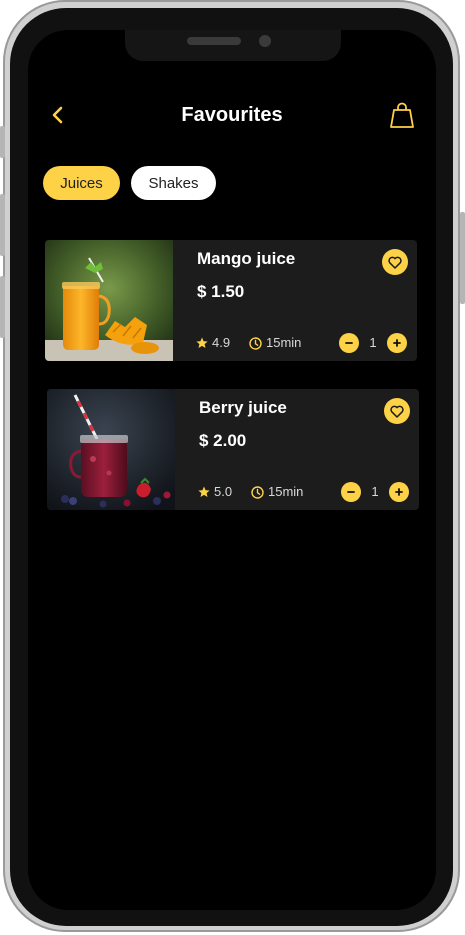 This screenshot has height=935, width=465. I want to click on berry-juice-image, so click(111, 449).